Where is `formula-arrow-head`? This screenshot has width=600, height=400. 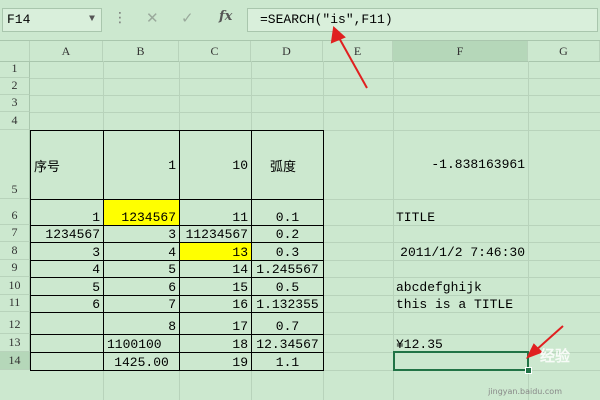
formula-arrow-head is located at coordinates (338, 35).